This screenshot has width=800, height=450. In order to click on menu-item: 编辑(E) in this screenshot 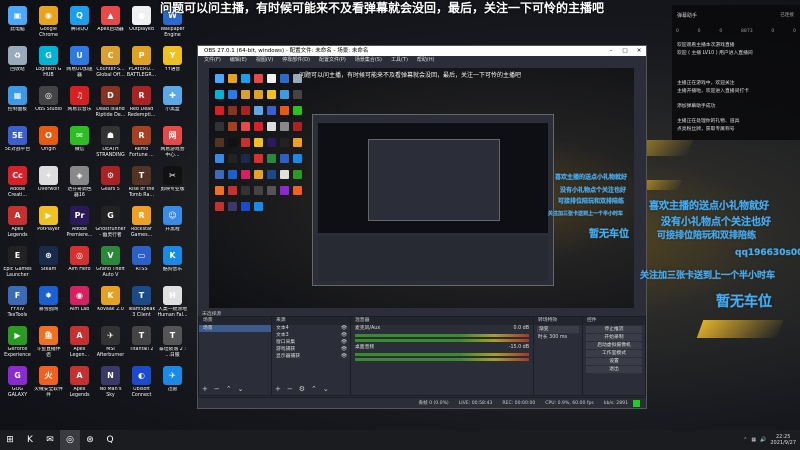, I will do `click(238, 60)`.